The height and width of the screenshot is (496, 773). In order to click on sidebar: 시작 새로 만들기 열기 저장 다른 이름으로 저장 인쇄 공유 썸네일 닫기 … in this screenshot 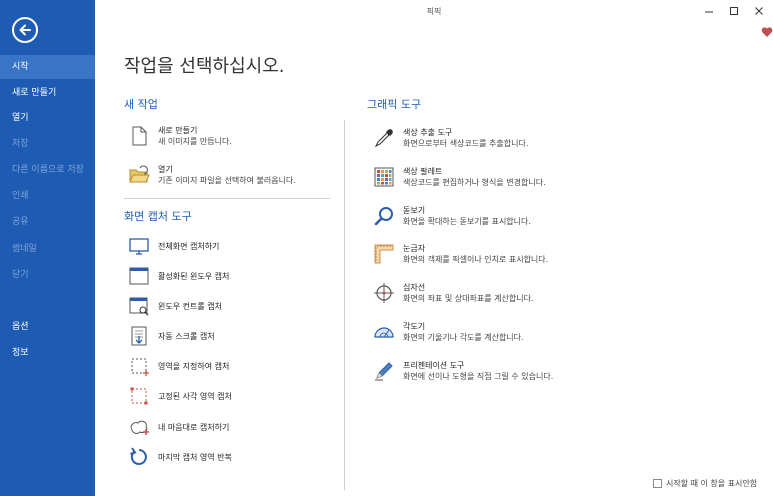, I will do `click(47, 248)`.